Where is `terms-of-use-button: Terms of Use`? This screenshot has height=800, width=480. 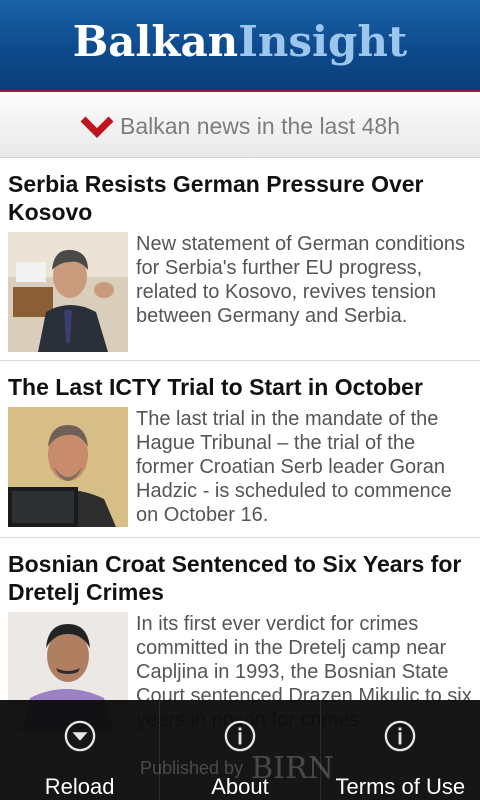 terms-of-use-button: Terms of Use is located at coordinates (400, 750).